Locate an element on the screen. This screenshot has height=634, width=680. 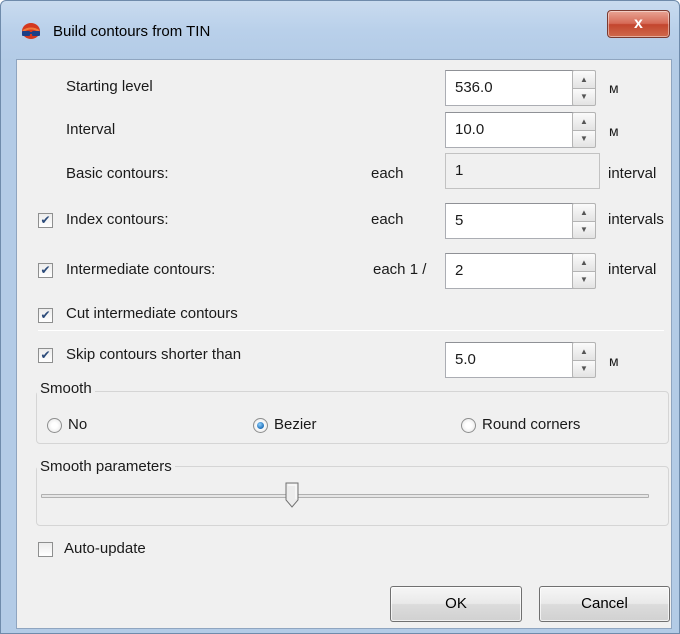
skip-shorter-input: 5.0 is located at coordinates (510, 360).